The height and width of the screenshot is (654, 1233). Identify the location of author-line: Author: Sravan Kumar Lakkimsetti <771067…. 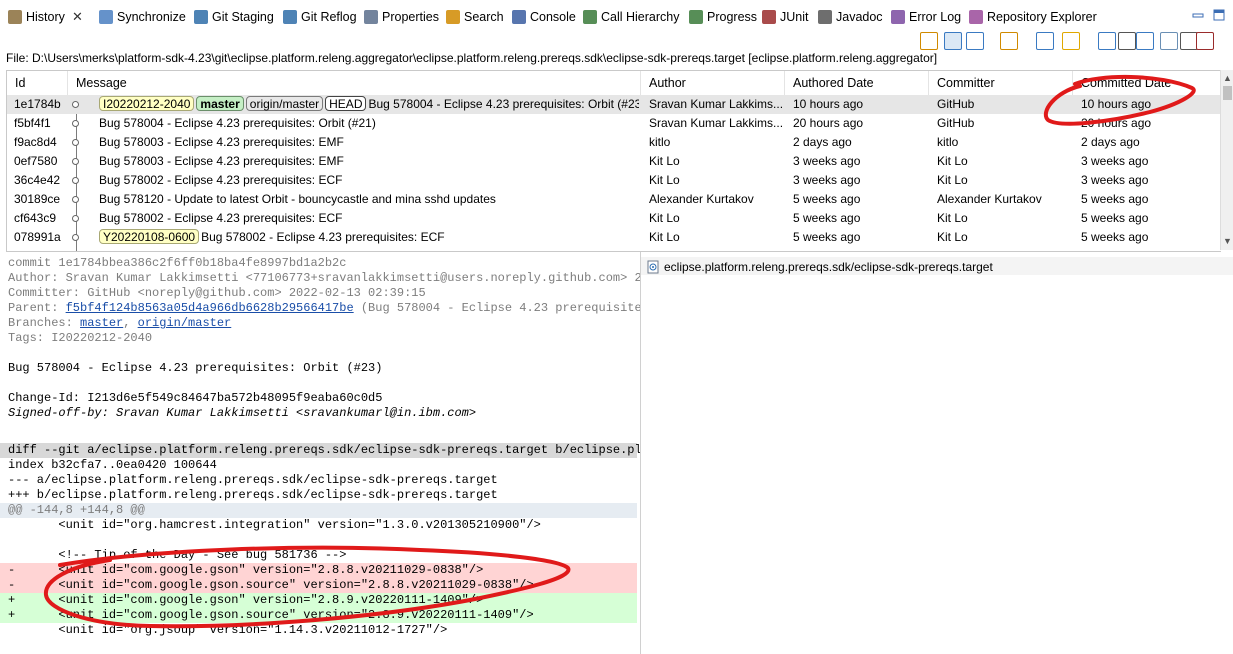
(324, 278).